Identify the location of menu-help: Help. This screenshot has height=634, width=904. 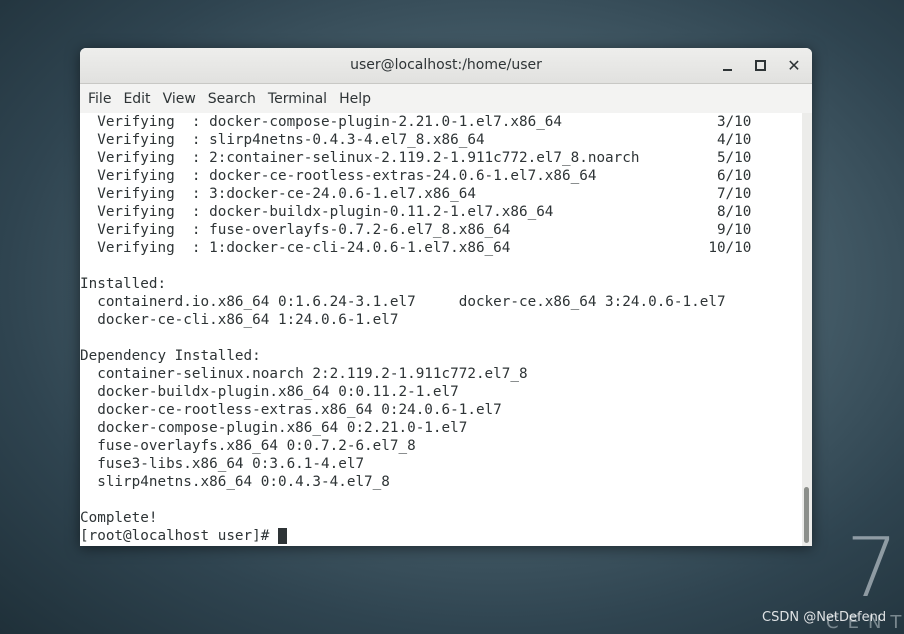
(355, 99).